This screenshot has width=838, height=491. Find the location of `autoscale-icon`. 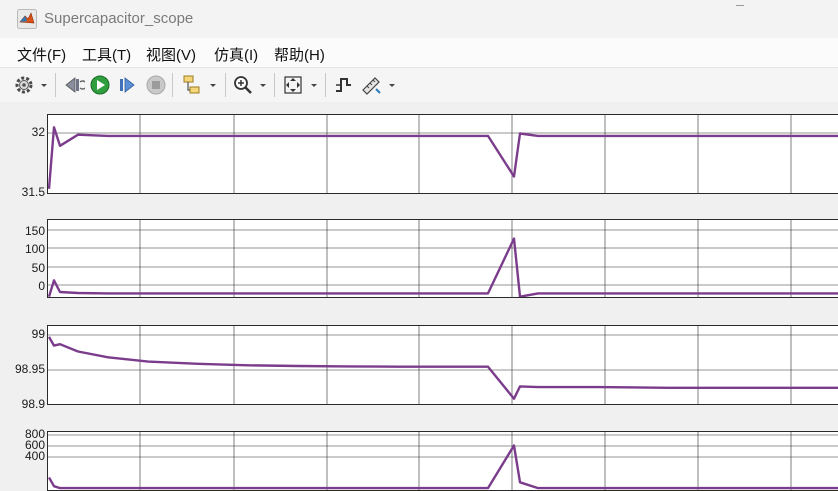

autoscale-icon is located at coordinates (293, 85).